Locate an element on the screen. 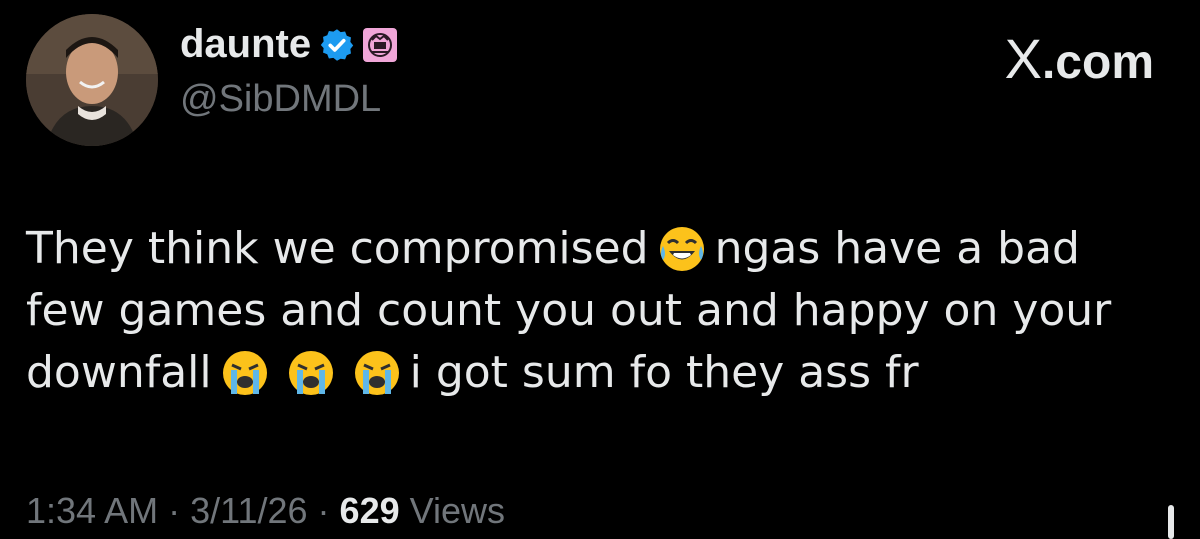 The height and width of the screenshot is (539, 1200). affiliate-badge-icon is located at coordinates (380, 44).